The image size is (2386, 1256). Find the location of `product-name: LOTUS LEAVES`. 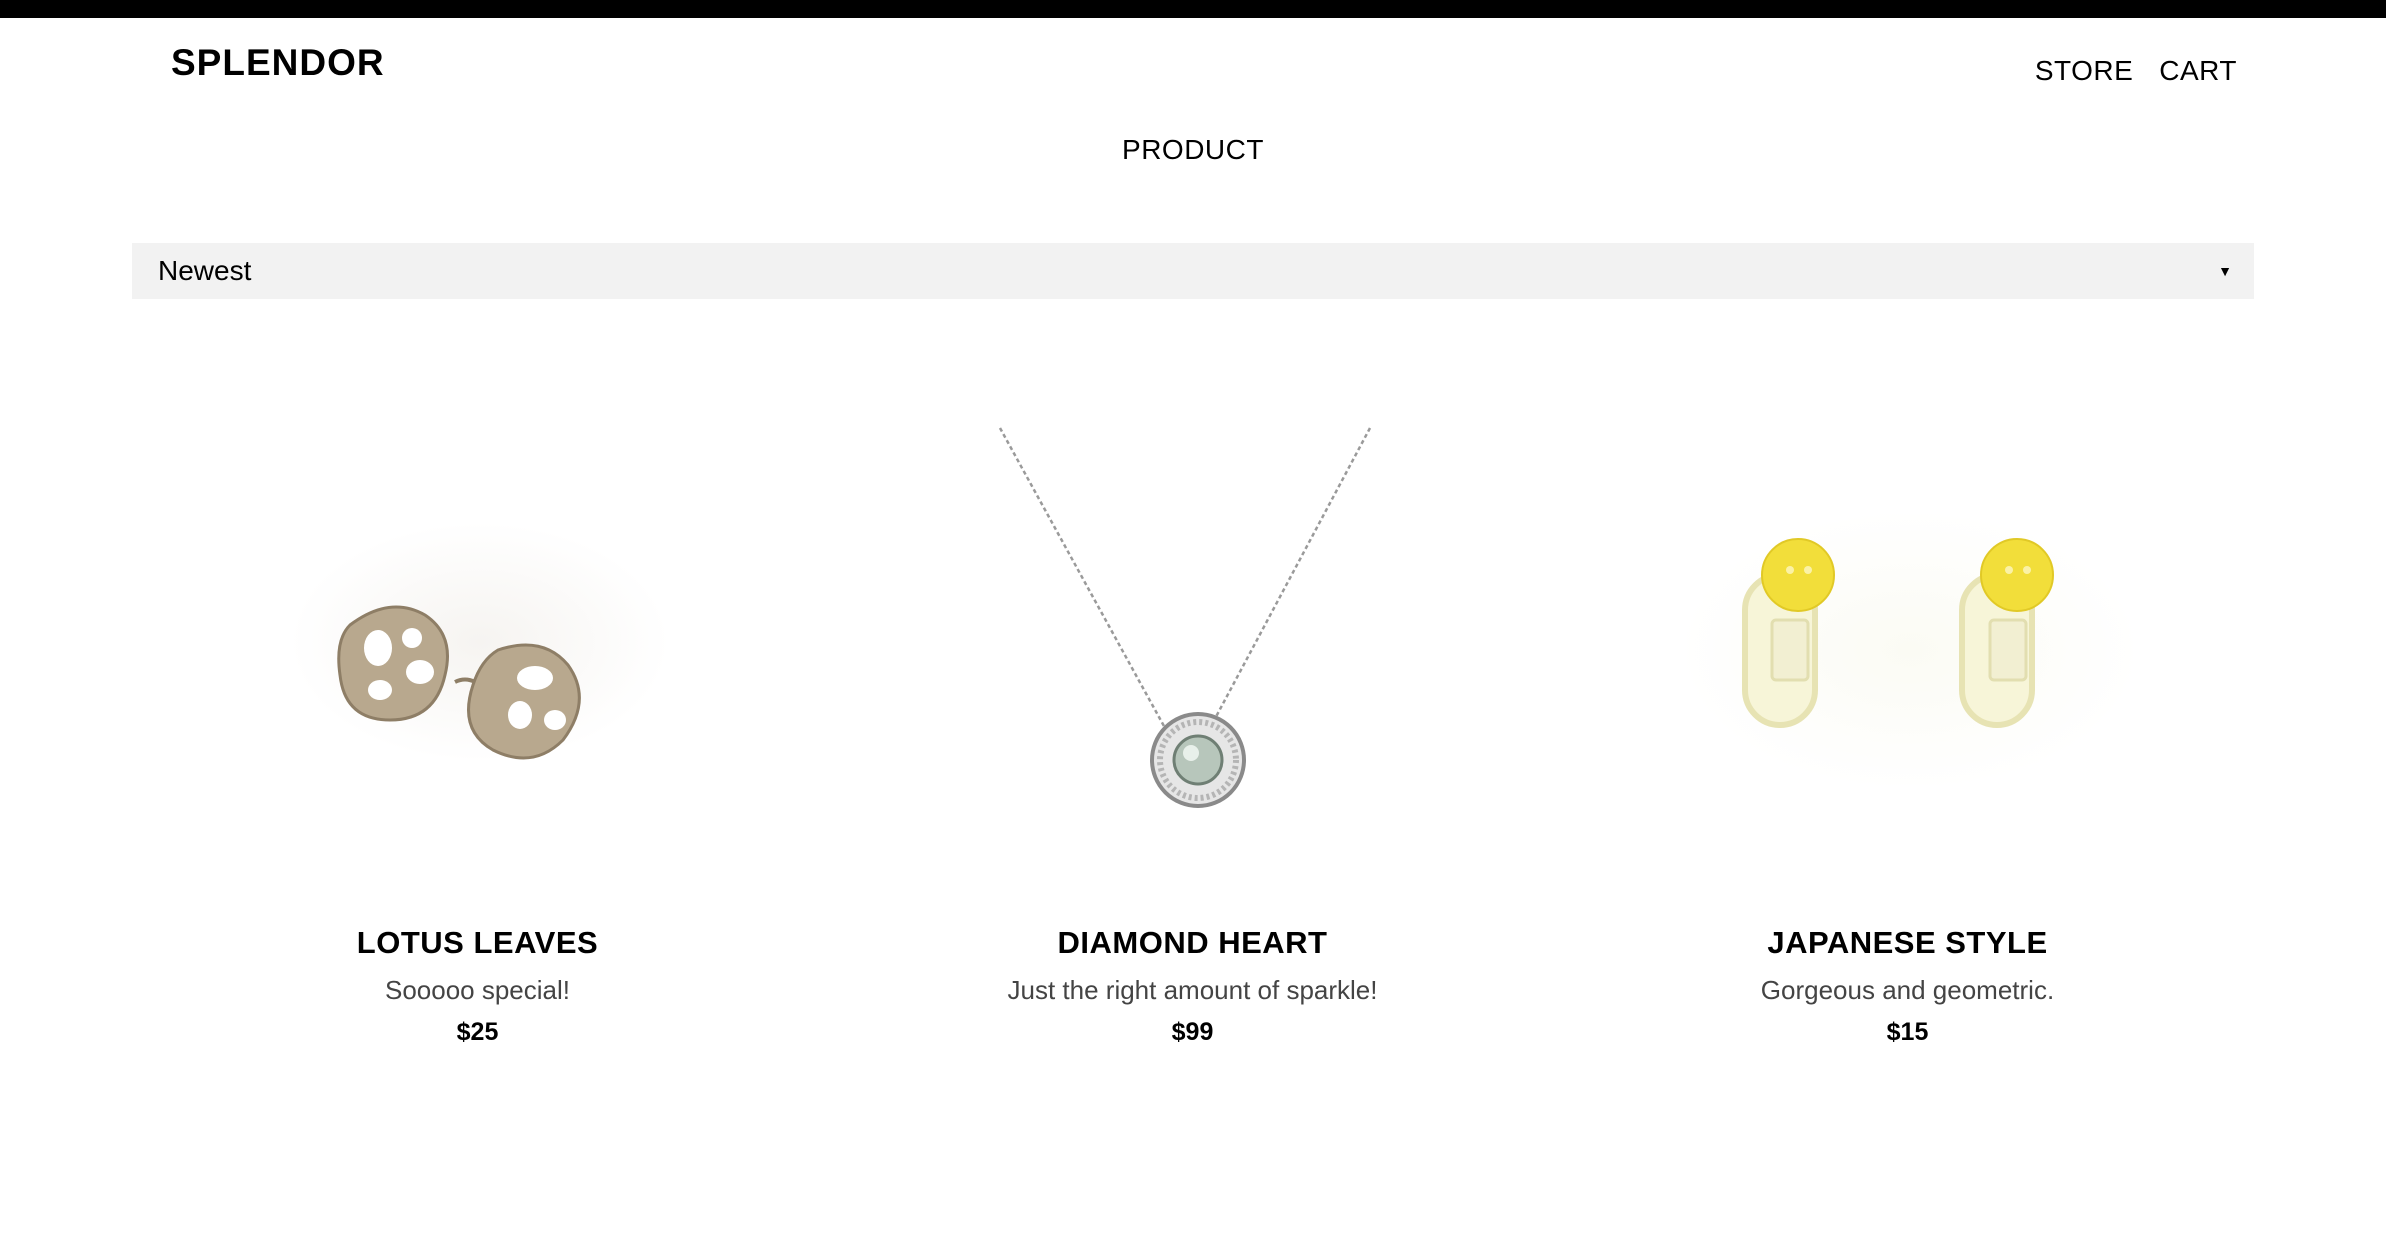

product-name: LOTUS LEAVES is located at coordinates (477, 943).